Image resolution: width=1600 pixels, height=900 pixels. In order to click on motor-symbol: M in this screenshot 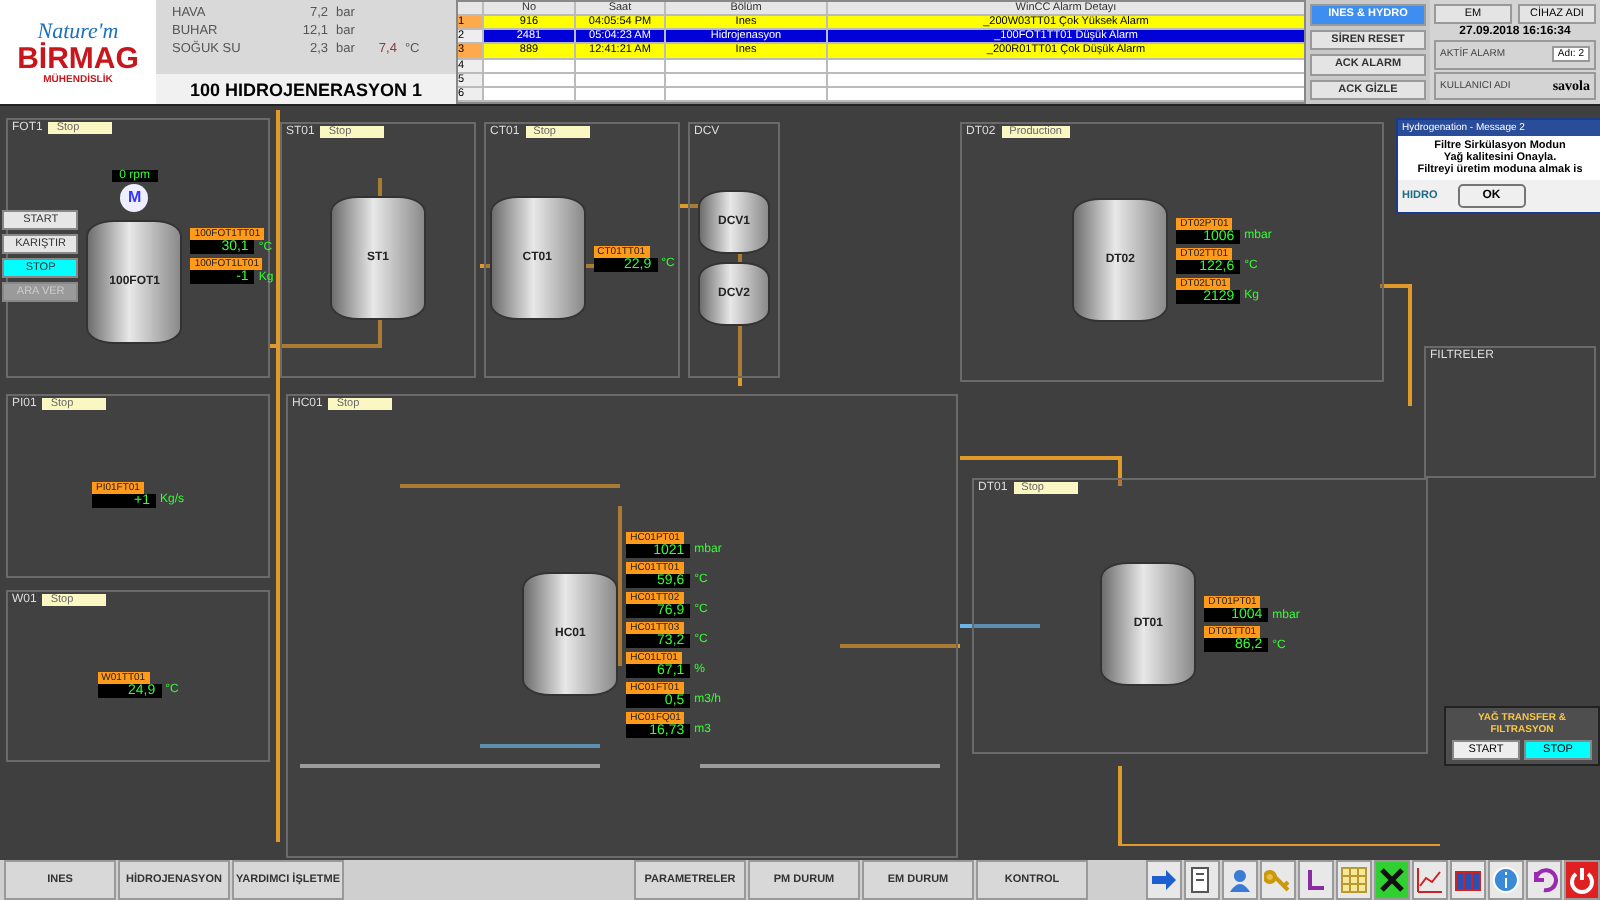, I will do `click(134, 197)`.